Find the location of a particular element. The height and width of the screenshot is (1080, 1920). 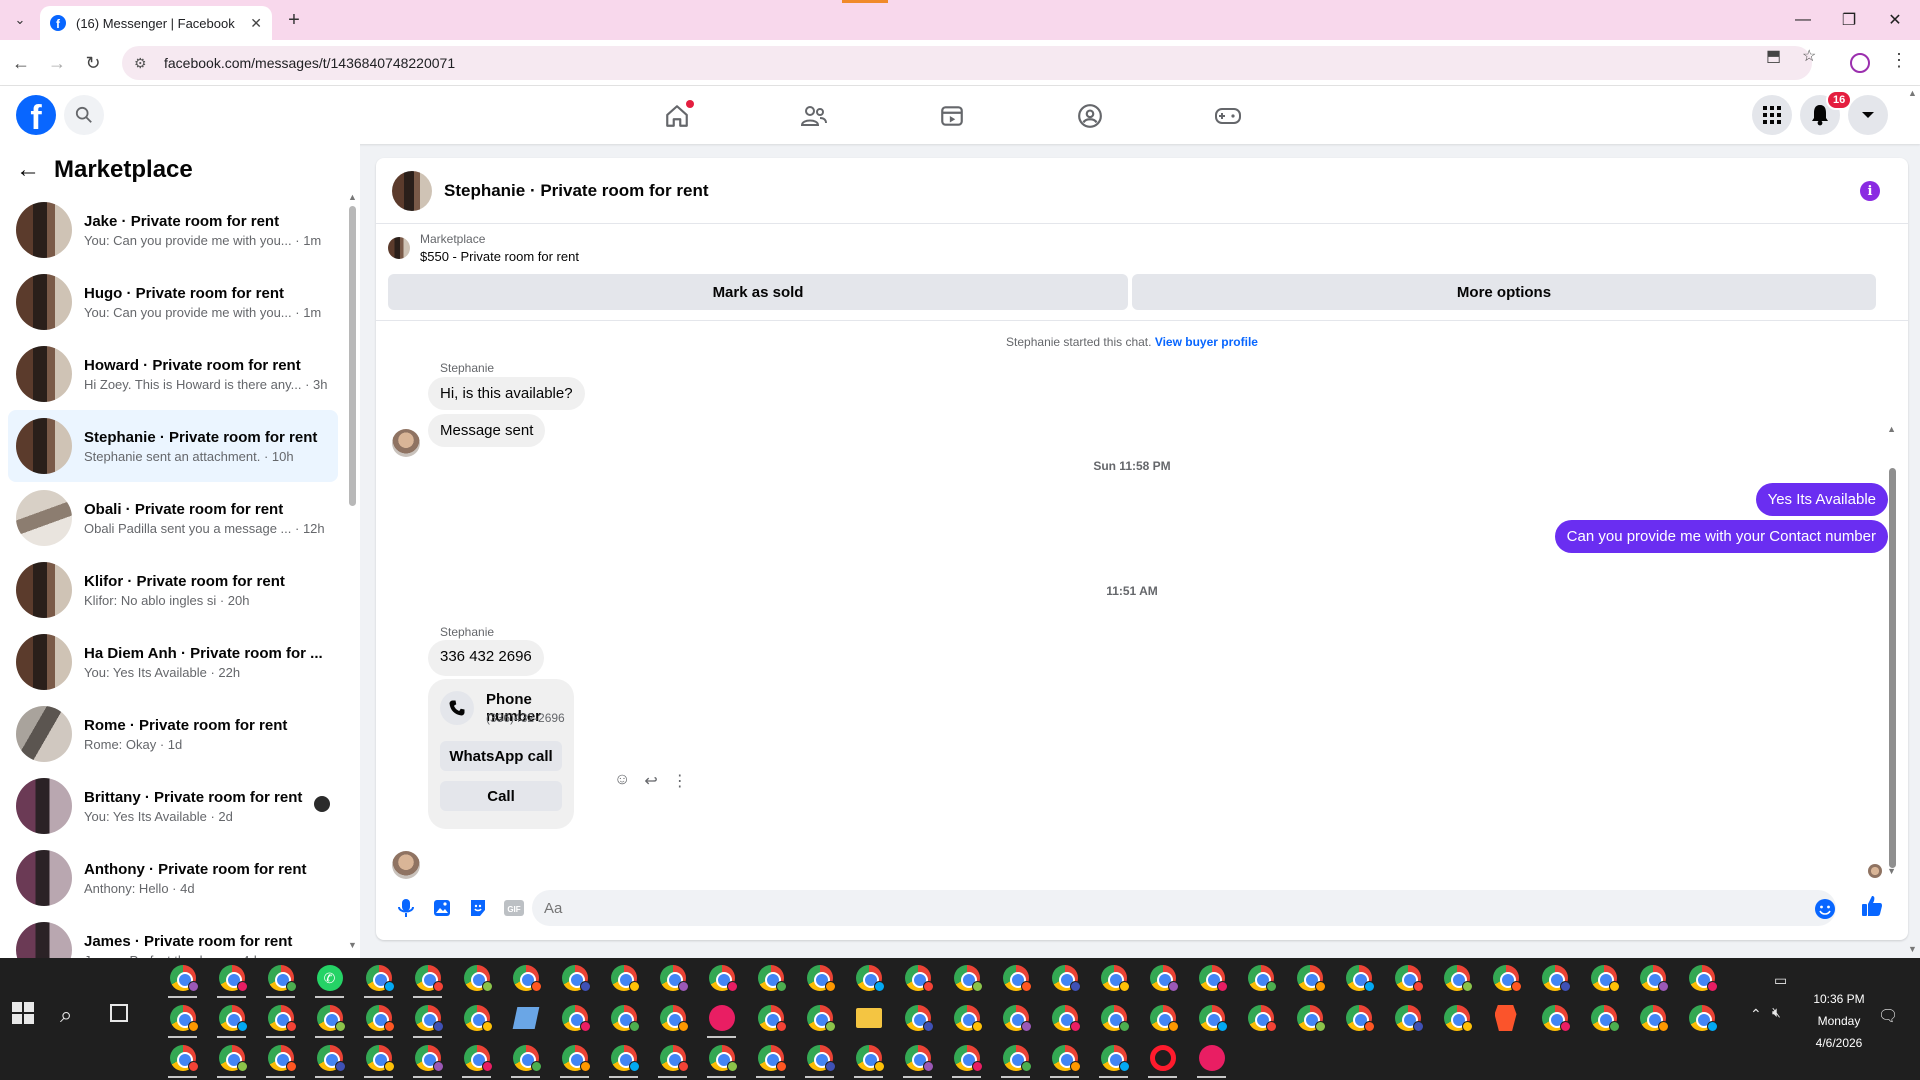

incoming-message: Message sent is located at coordinates (487, 430).